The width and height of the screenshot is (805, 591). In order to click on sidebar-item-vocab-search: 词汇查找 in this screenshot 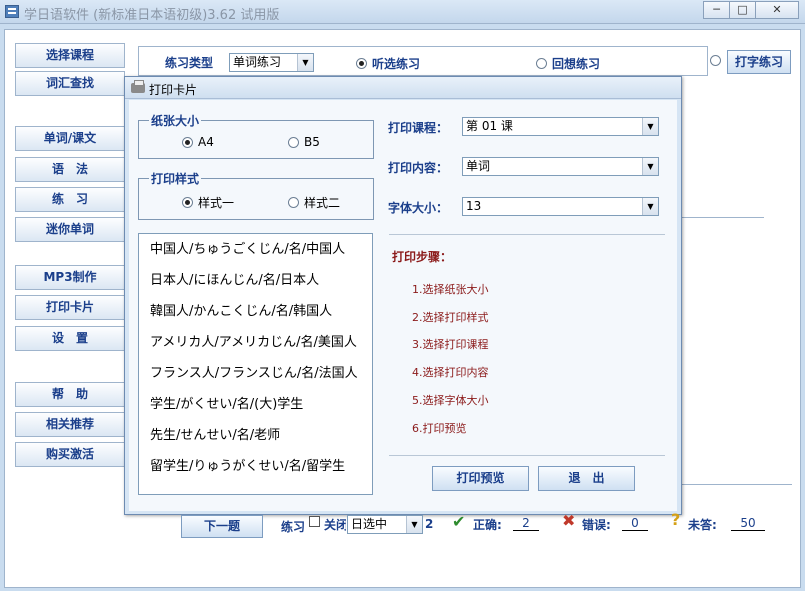, I will do `click(70, 83)`.